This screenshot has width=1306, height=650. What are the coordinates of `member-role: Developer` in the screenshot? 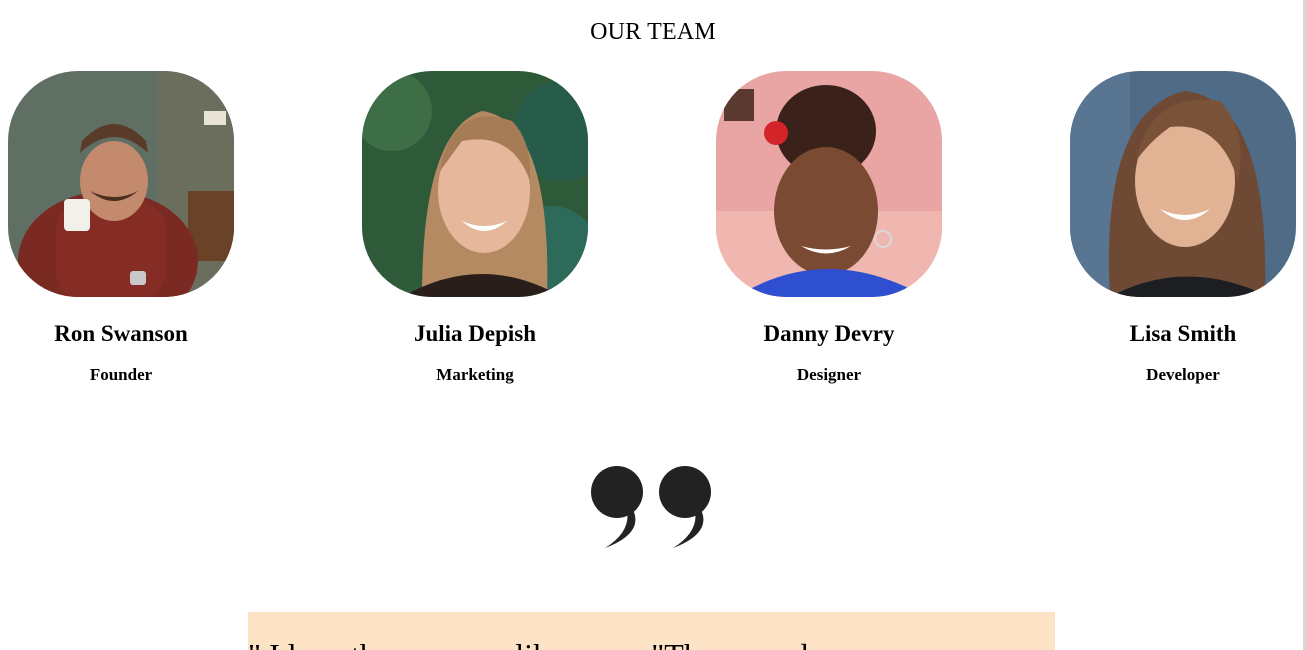 It's located at (1183, 374).